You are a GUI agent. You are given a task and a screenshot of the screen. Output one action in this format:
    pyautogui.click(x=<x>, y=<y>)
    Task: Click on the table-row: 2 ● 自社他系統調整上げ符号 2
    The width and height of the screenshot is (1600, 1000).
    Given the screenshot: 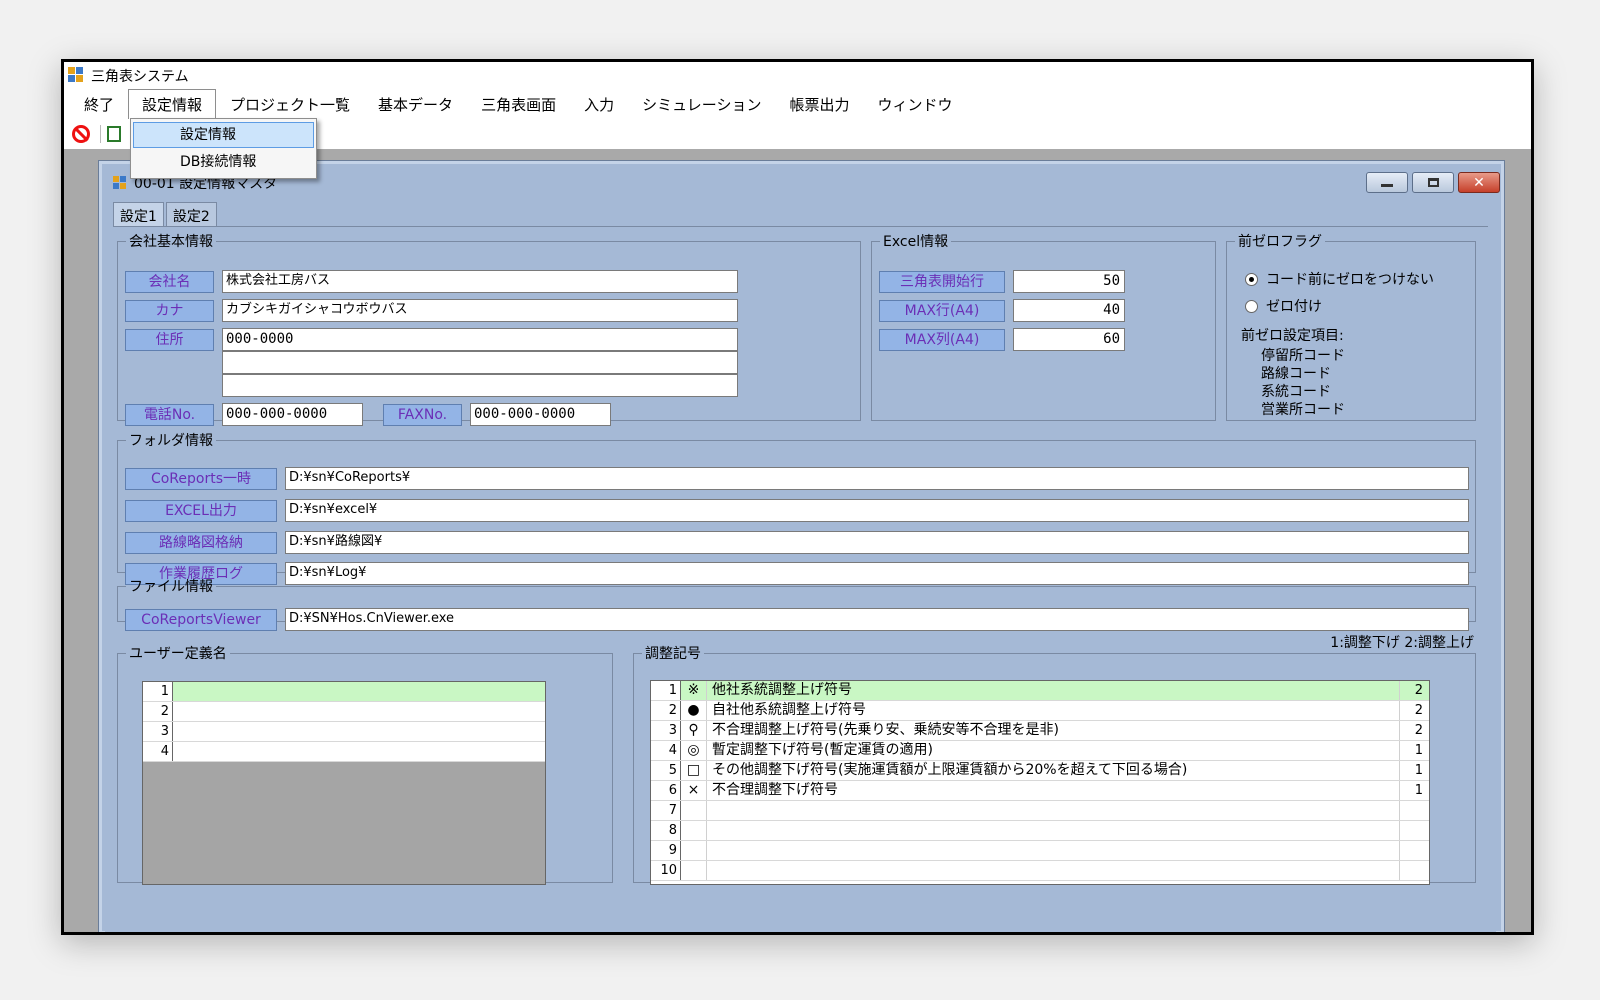 What is the action you would take?
    pyautogui.click(x=1040, y=711)
    